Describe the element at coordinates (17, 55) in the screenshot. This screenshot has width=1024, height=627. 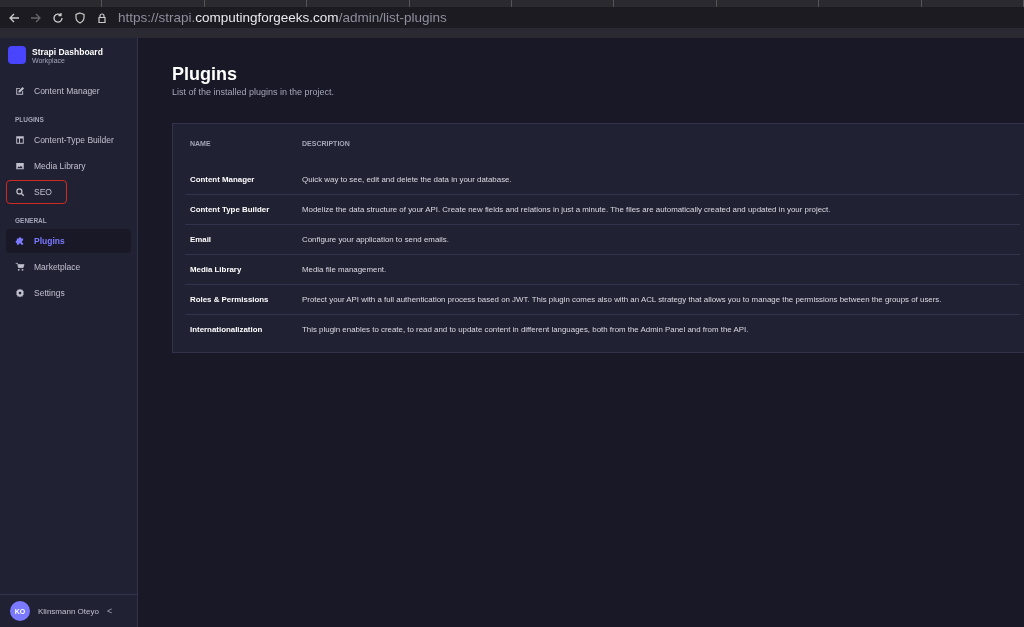
I see `logo-icon` at that location.